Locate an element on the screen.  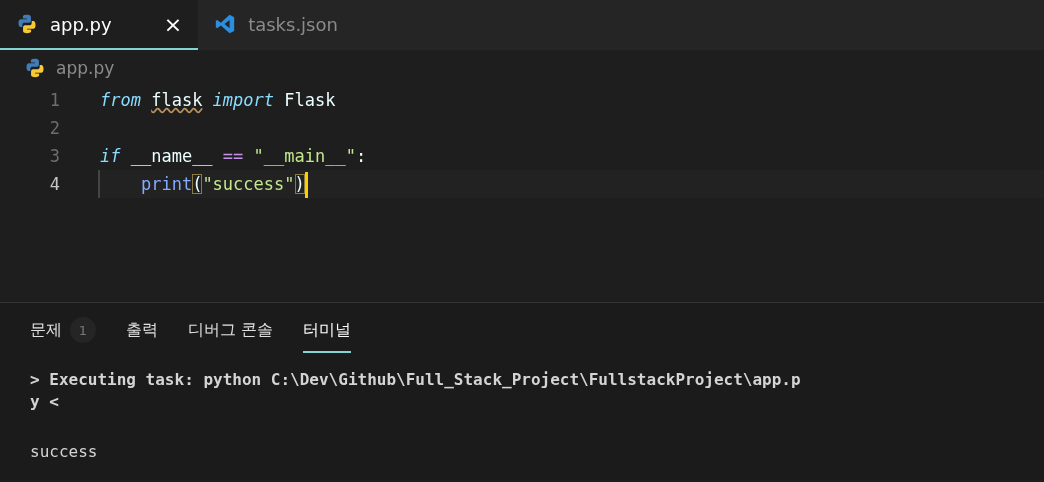
line-number: 3 is located at coordinates (54, 156).